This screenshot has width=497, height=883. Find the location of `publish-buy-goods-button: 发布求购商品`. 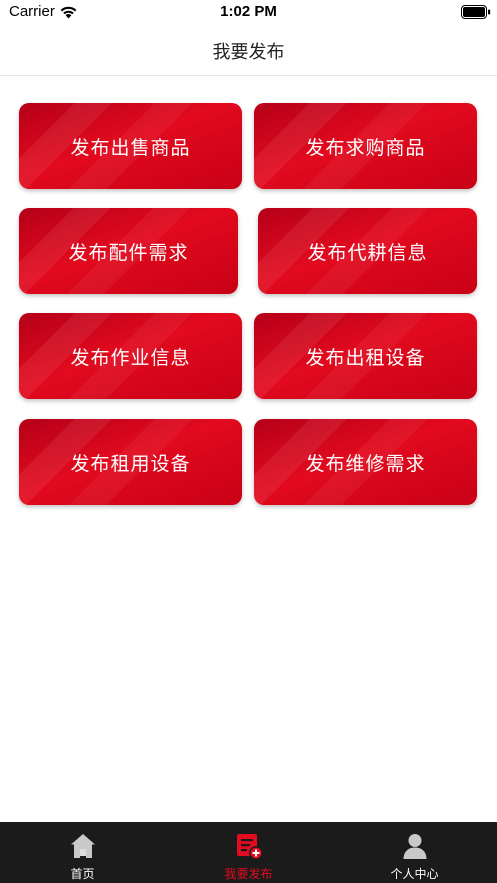

publish-buy-goods-button: 发布求购商品 is located at coordinates (365, 146).